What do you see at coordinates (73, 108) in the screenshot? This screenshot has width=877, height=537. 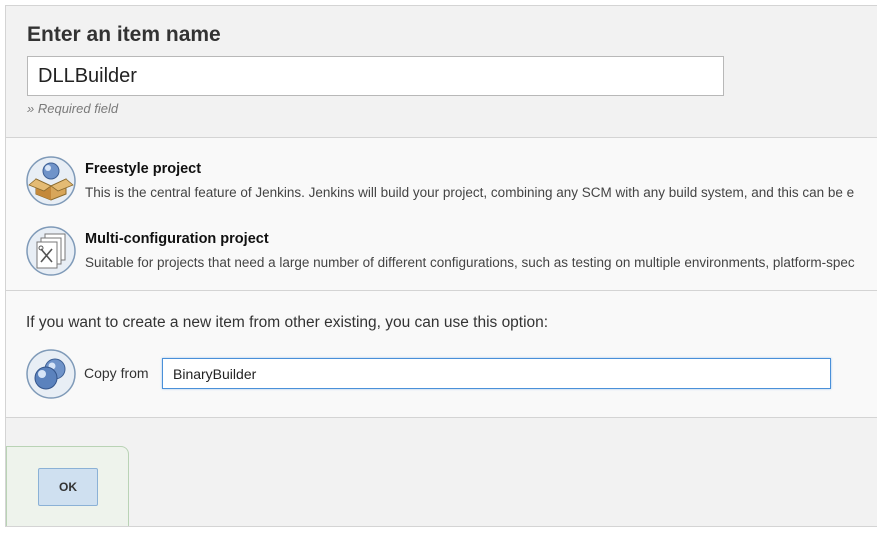 I see `required-field-note: » Required field` at bounding box center [73, 108].